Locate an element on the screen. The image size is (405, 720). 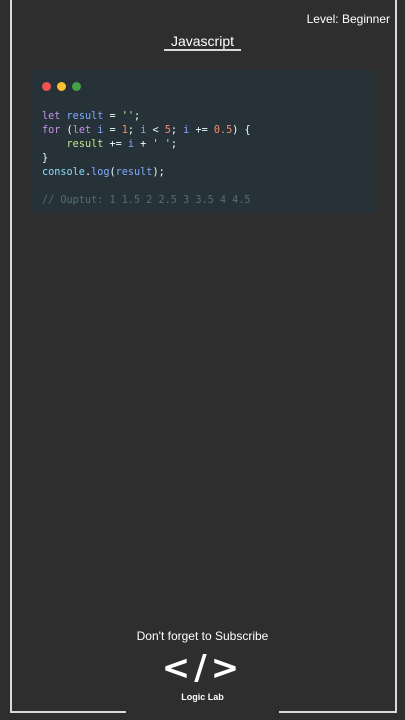
logo-text: Logic Lab is located at coordinates (202, 697).